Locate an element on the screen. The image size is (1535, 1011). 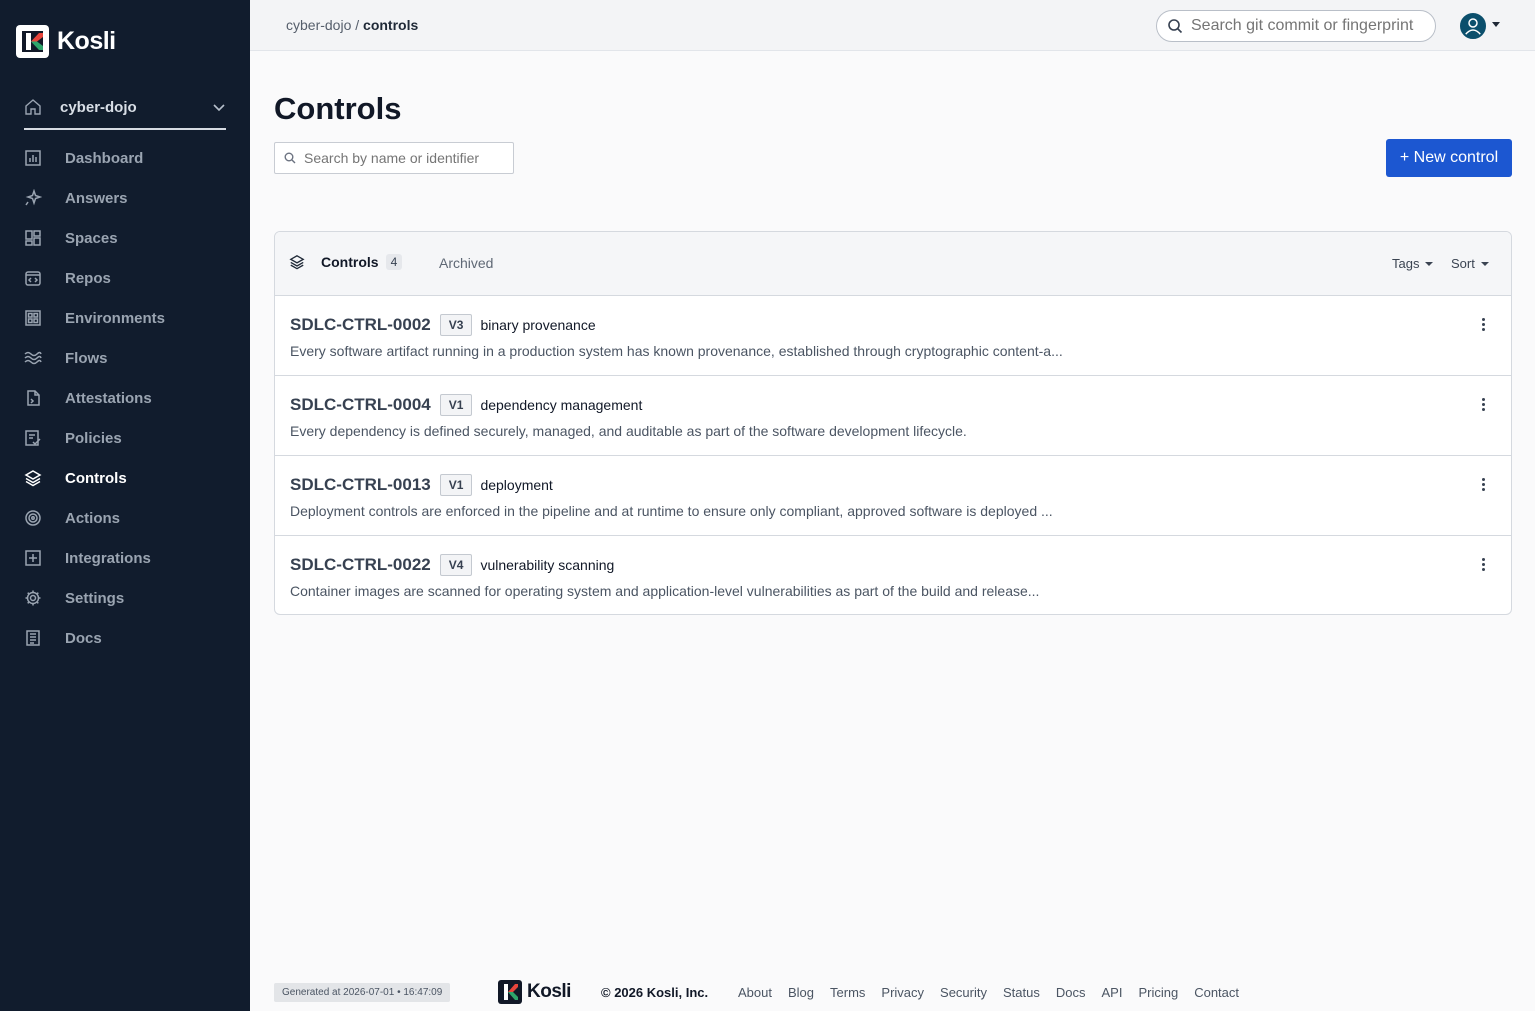
footer-link-api: API is located at coordinates (1111, 992).